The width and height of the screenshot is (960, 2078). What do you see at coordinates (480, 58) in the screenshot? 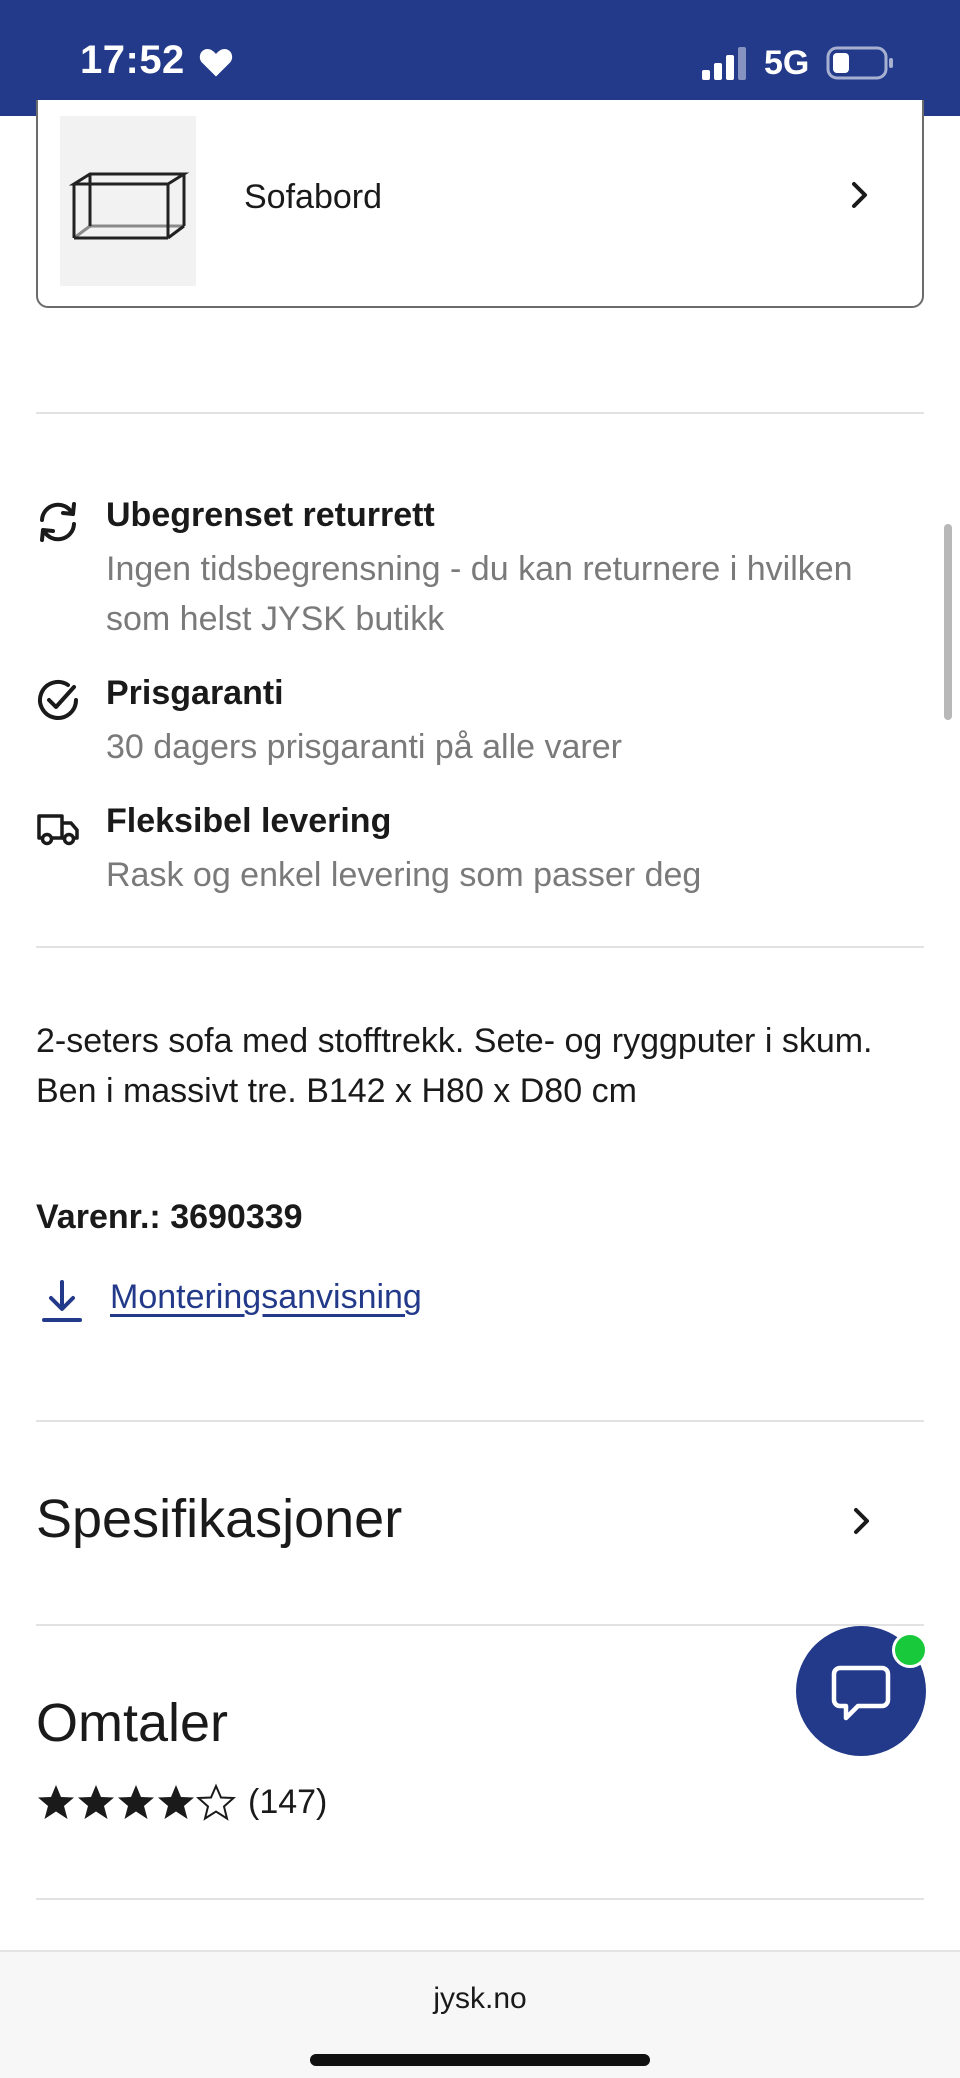
I see `status-bar: 17:52 5G` at bounding box center [480, 58].